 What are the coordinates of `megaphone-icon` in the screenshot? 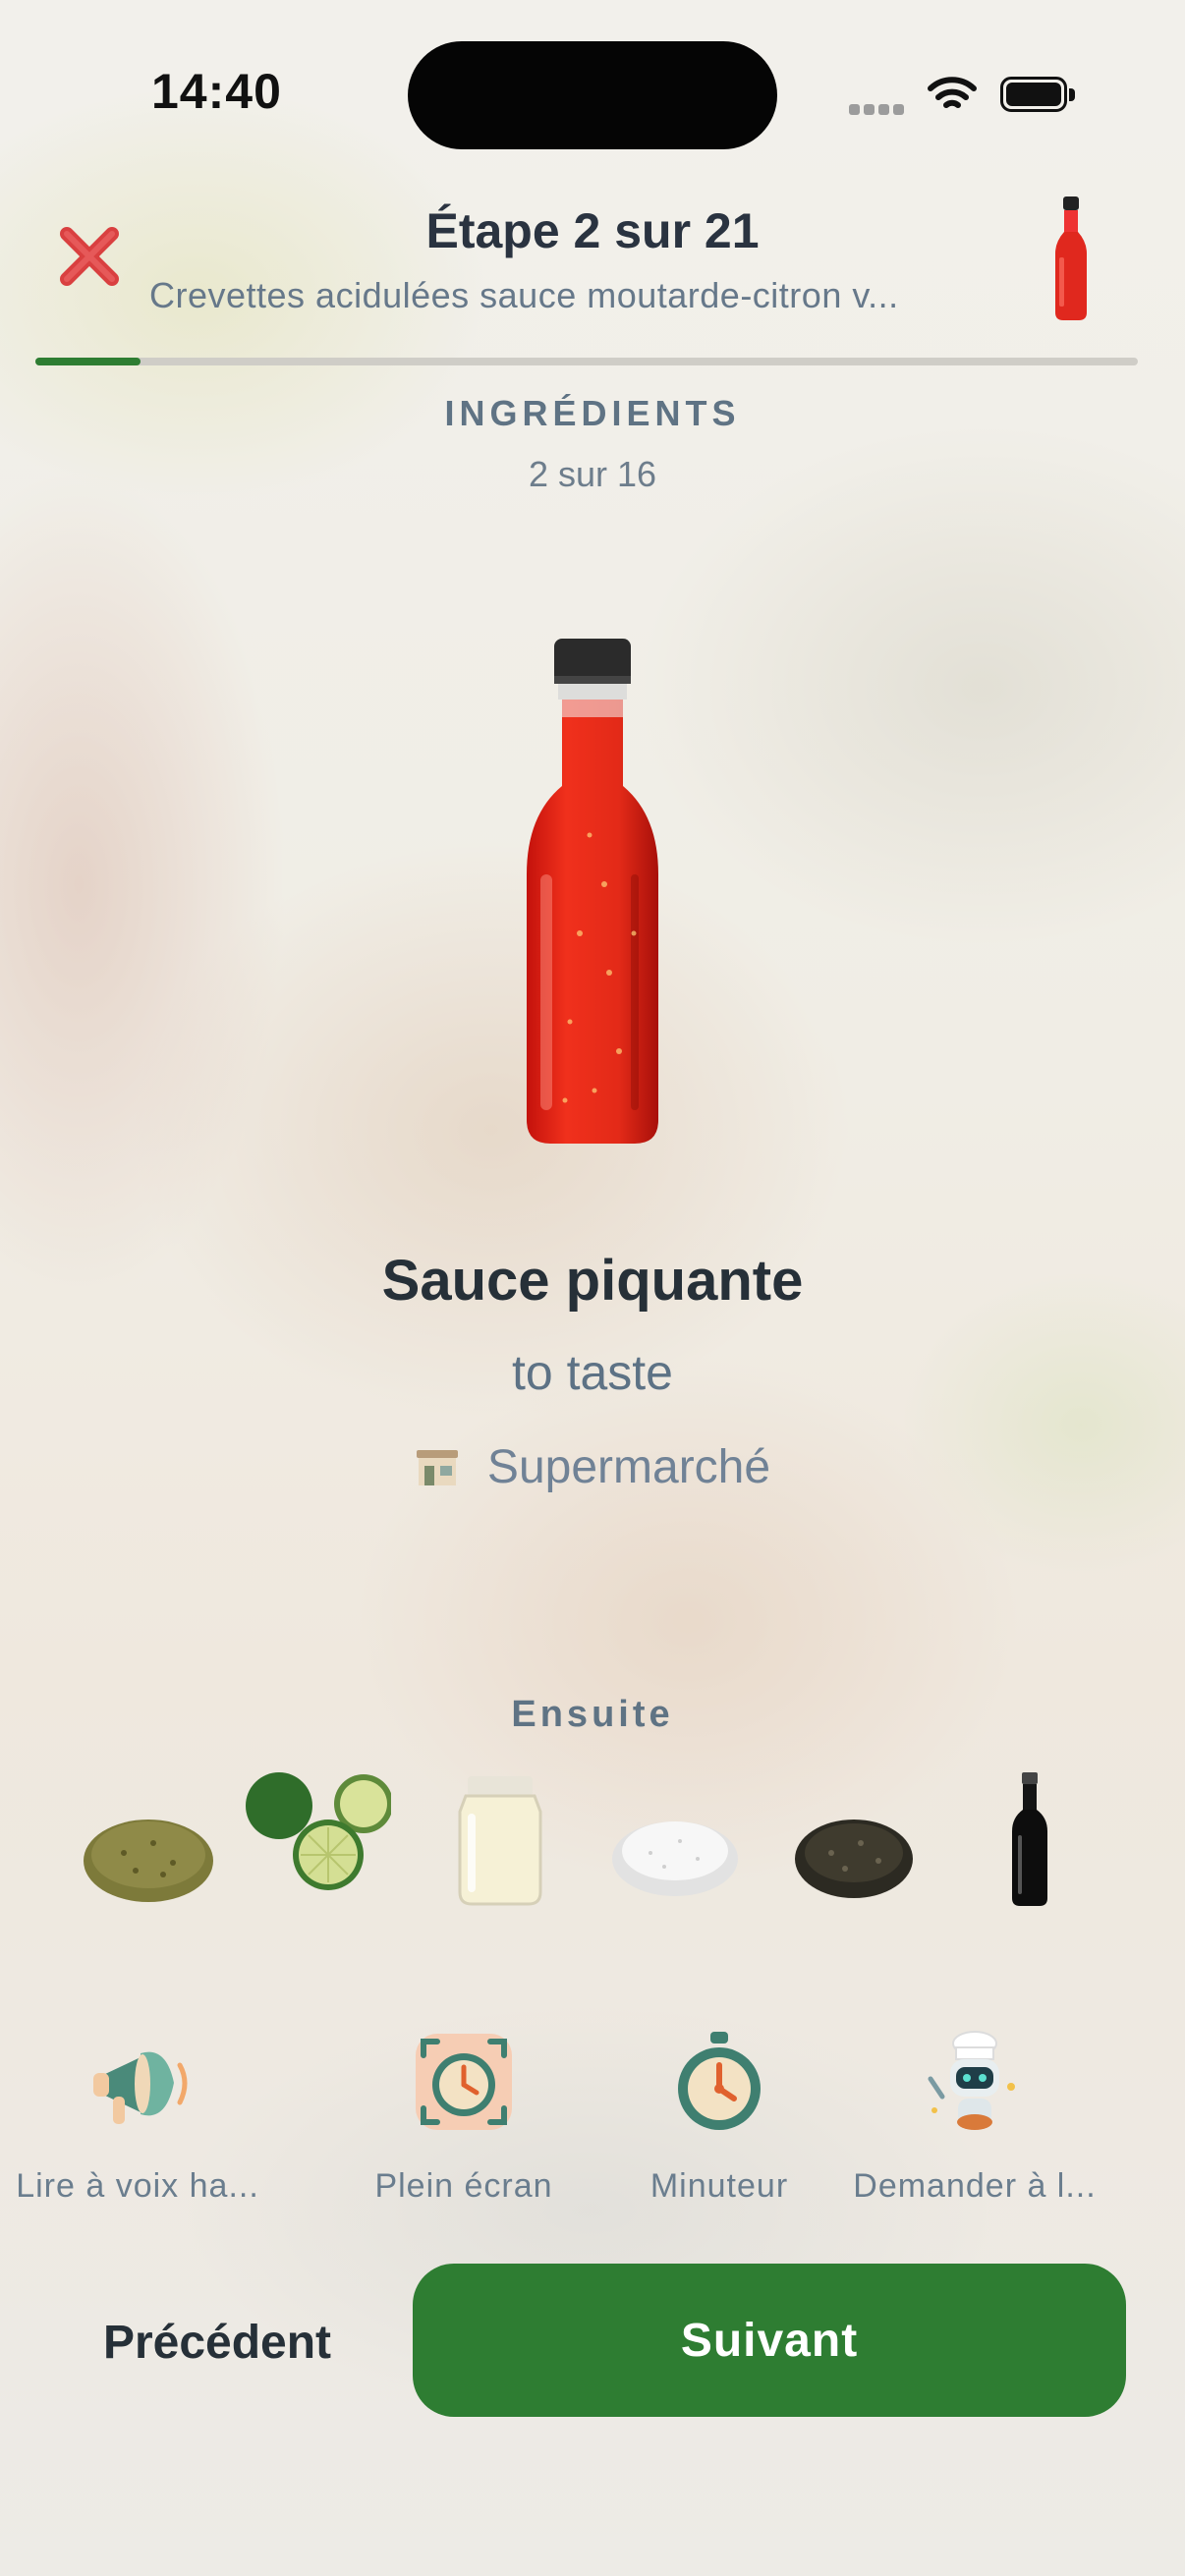 It's located at (140, 2087).